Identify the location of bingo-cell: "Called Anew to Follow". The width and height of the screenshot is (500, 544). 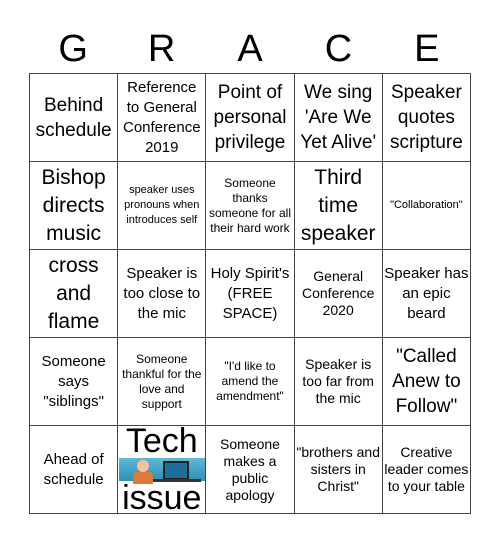
(426, 382).